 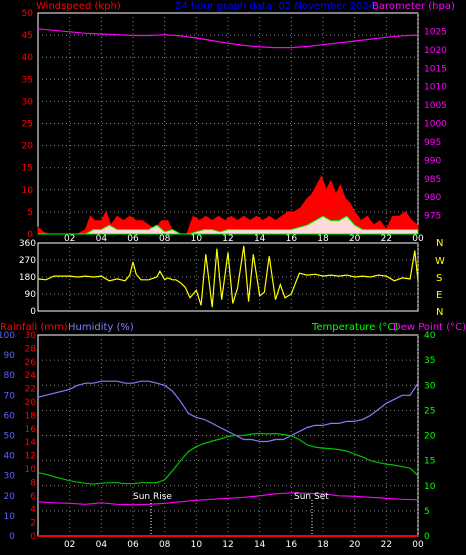 I want to click on top-x-tick-label: 04, so click(x=102, y=239).